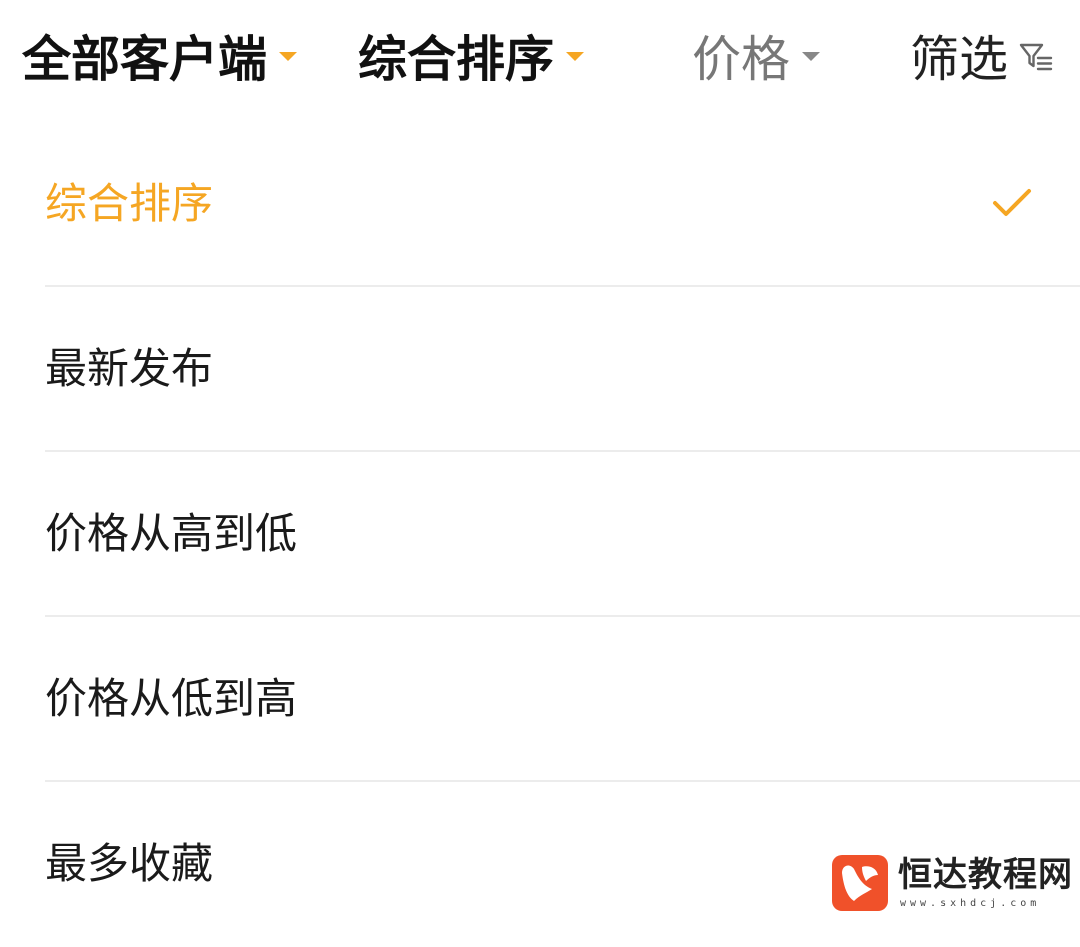 The height and width of the screenshot is (947, 1080). Describe the element at coordinates (129, 203) in the screenshot. I see `sort-option-label: 综合排序` at that location.